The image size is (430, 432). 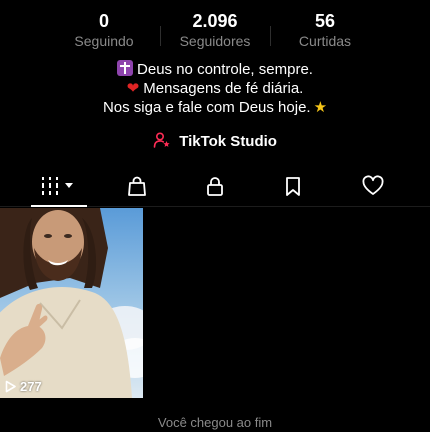 I want to click on followers-stat: 2.096 Seguidores, so click(x=215, y=30).